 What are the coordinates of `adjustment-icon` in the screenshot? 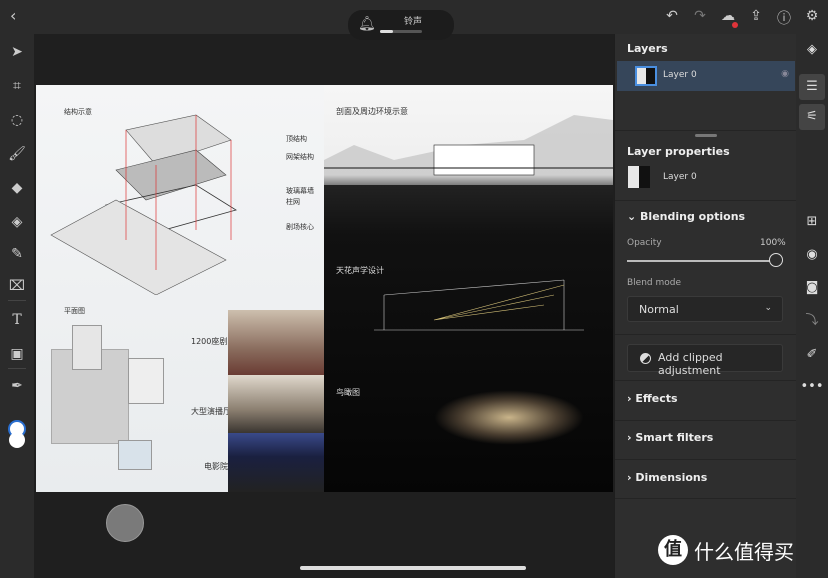 It's located at (645, 358).